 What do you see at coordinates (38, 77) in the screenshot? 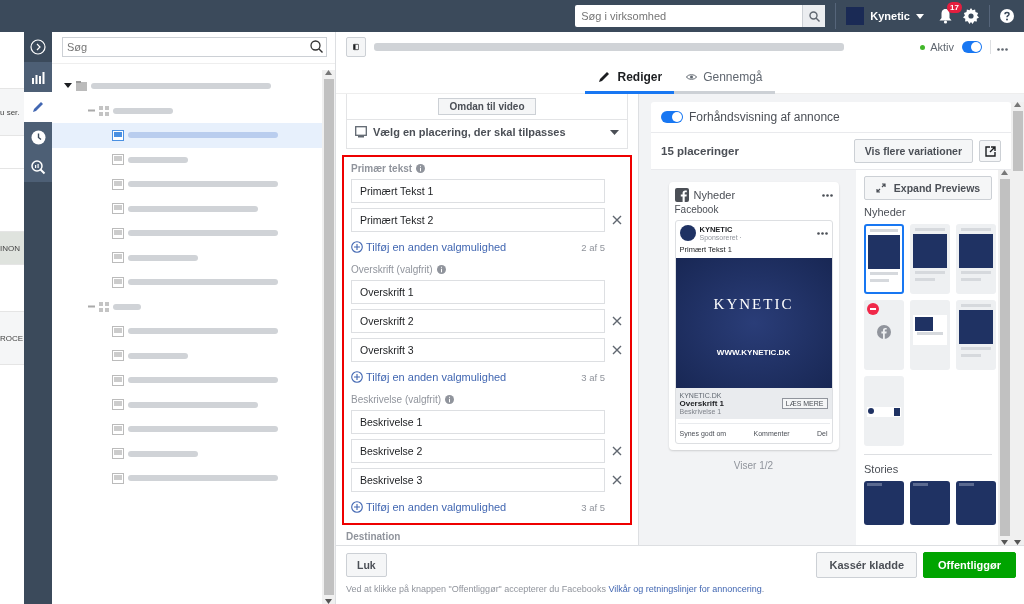
I see `bar-chart-icon` at bounding box center [38, 77].